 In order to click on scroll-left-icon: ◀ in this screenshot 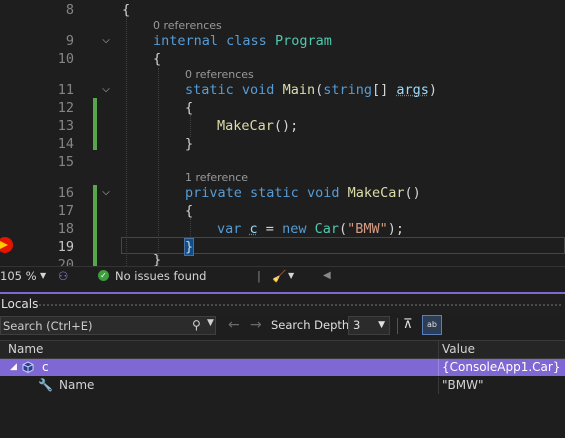, I will do `click(327, 276)`.